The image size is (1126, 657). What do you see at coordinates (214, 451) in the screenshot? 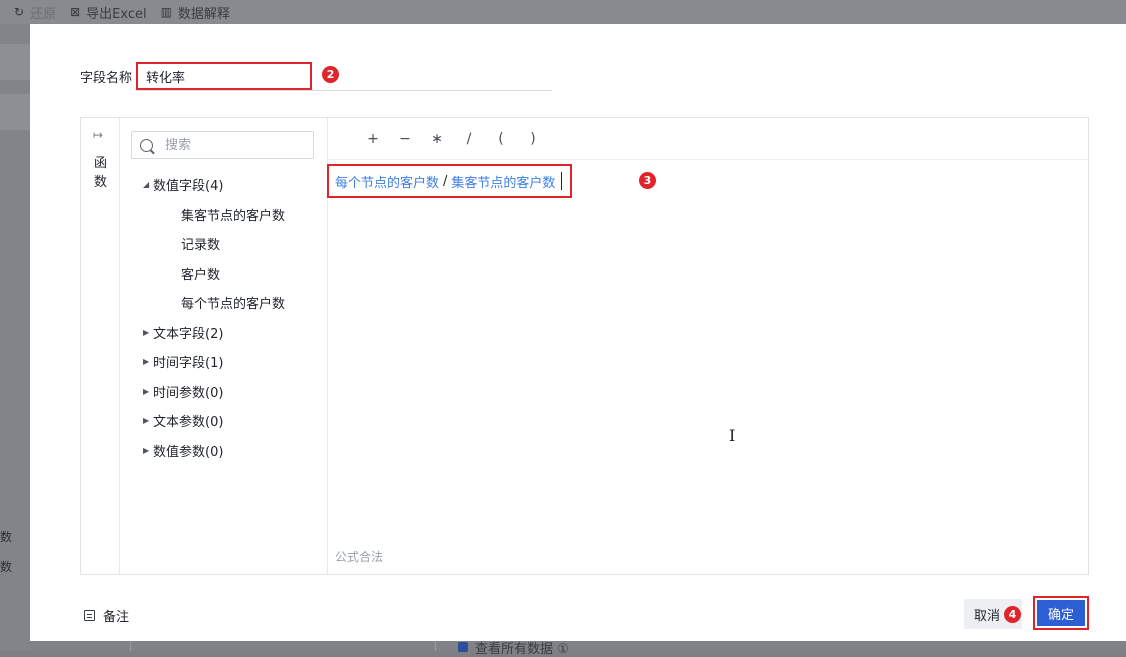
I see `tree-group: ▶ 数值参数(0)` at bounding box center [214, 451].